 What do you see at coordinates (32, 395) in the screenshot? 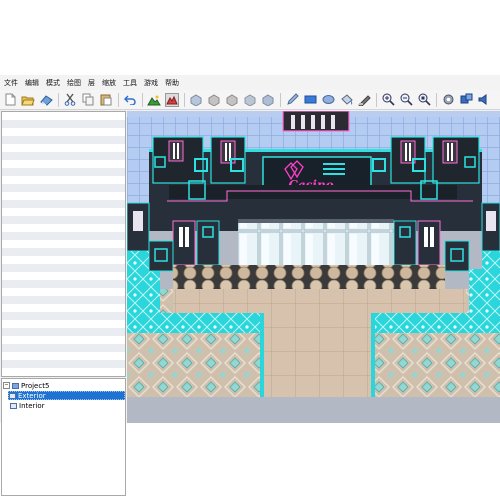
I see `map-label: Exterior` at bounding box center [32, 395].